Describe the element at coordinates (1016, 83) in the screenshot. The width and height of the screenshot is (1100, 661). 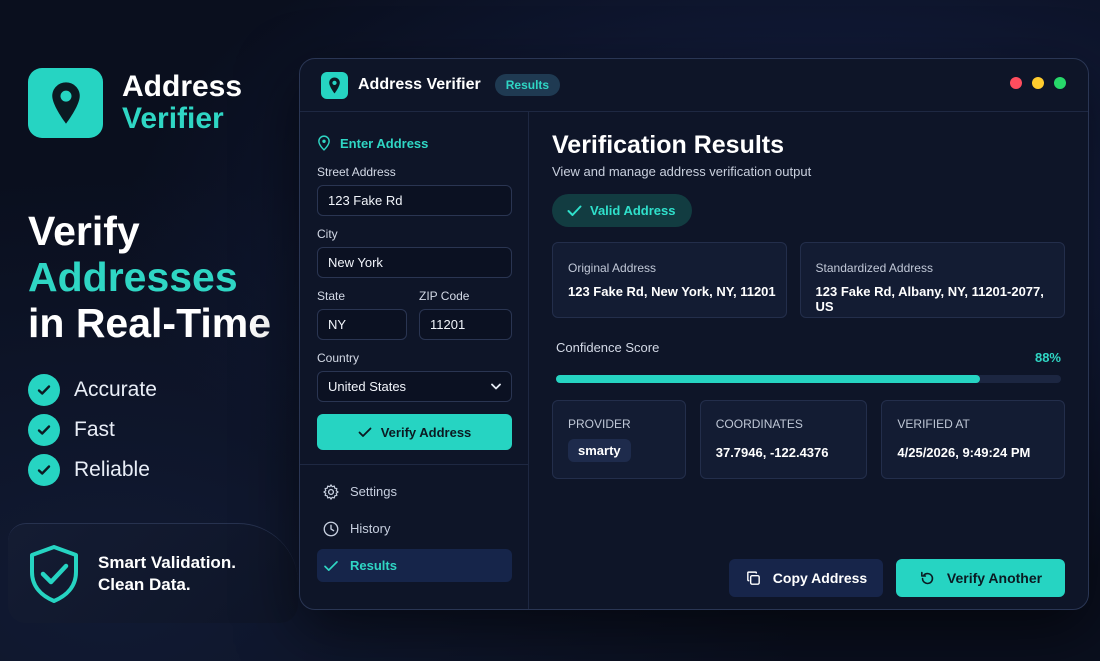
I see `close-dot` at that location.